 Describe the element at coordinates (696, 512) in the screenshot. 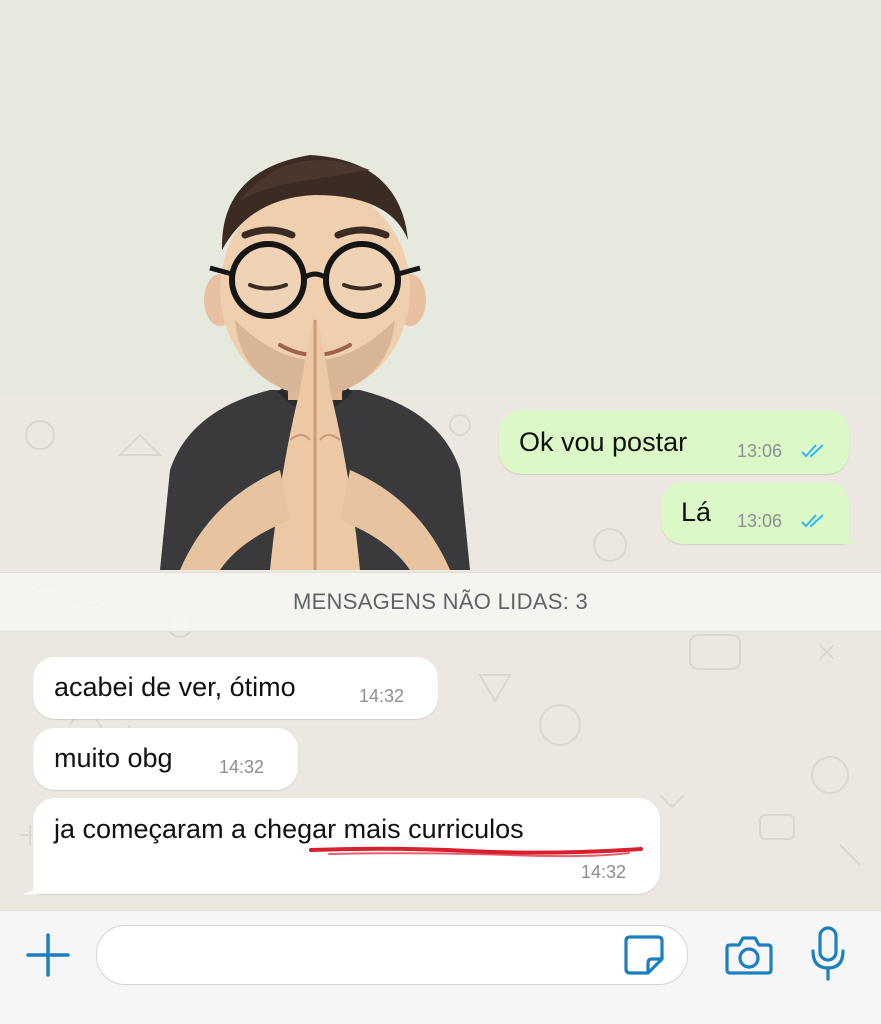

I see `message-text: Lá` at that location.